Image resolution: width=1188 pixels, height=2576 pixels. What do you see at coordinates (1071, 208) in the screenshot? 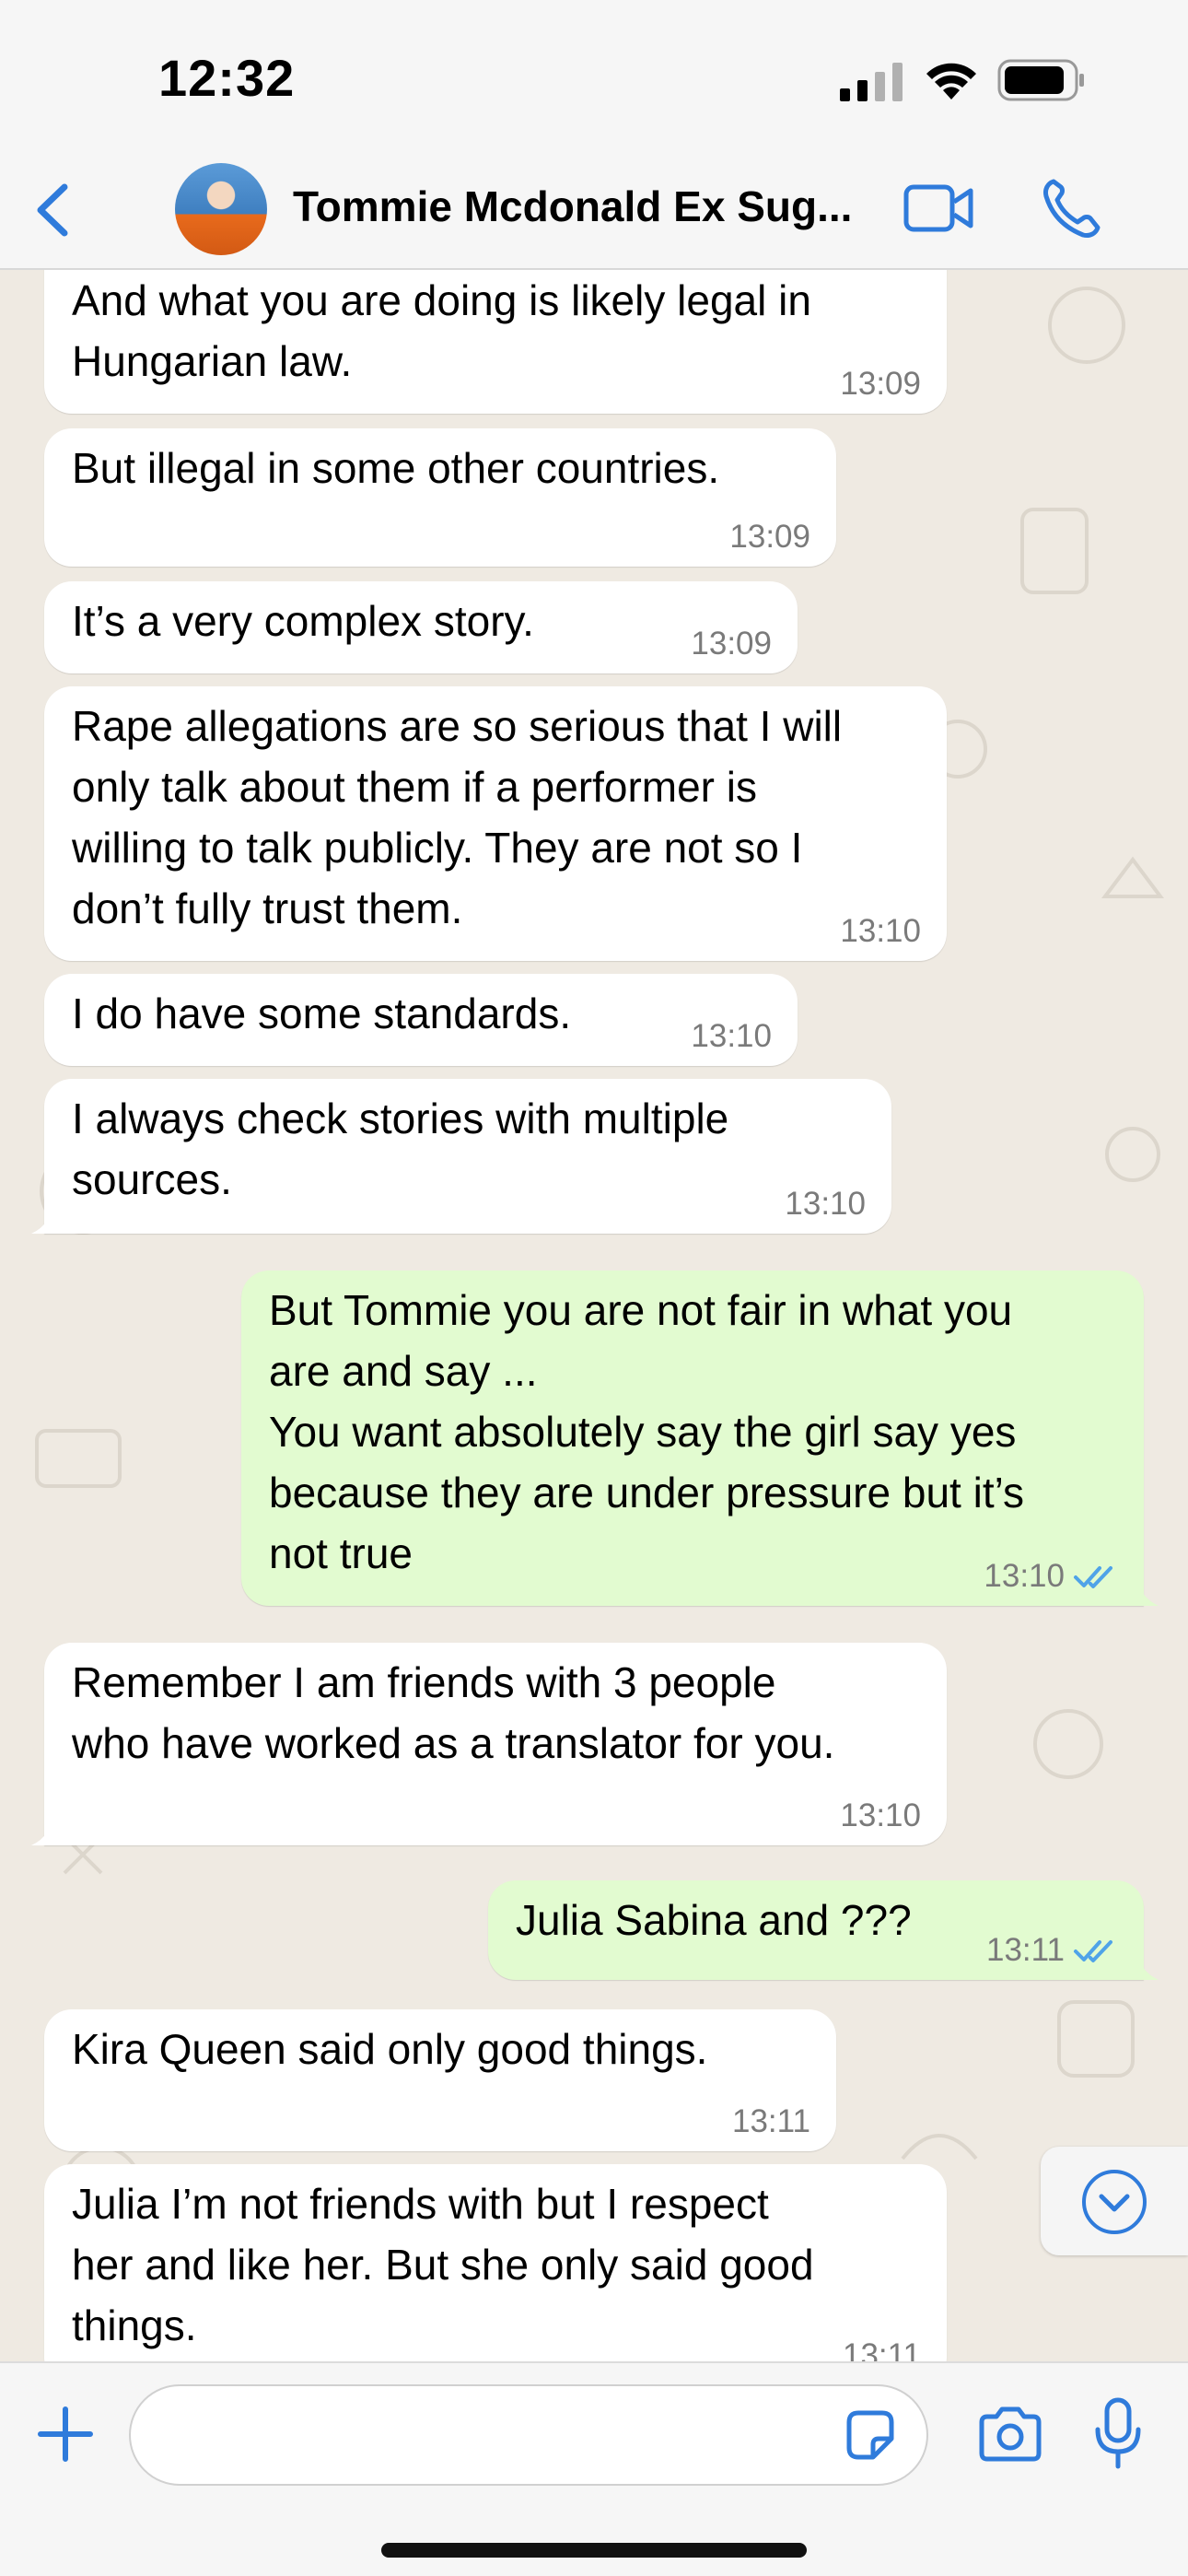
I see `phone-icon` at bounding box center [1071, 208].